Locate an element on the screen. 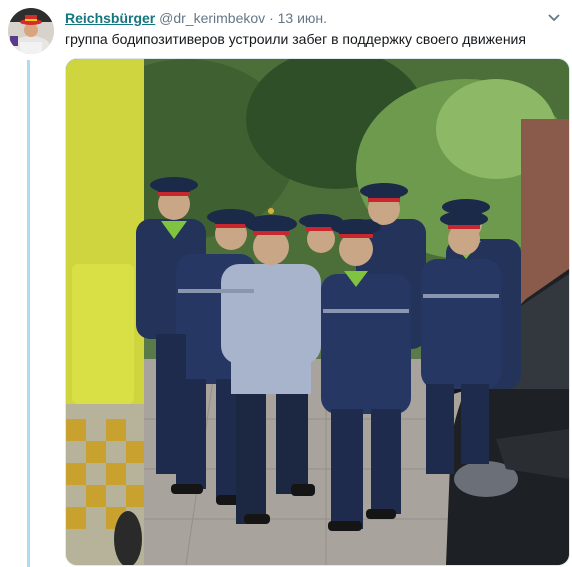 This screenshot has height=567, width=572. chevron-down-icon is located at coordinates (554, 18).